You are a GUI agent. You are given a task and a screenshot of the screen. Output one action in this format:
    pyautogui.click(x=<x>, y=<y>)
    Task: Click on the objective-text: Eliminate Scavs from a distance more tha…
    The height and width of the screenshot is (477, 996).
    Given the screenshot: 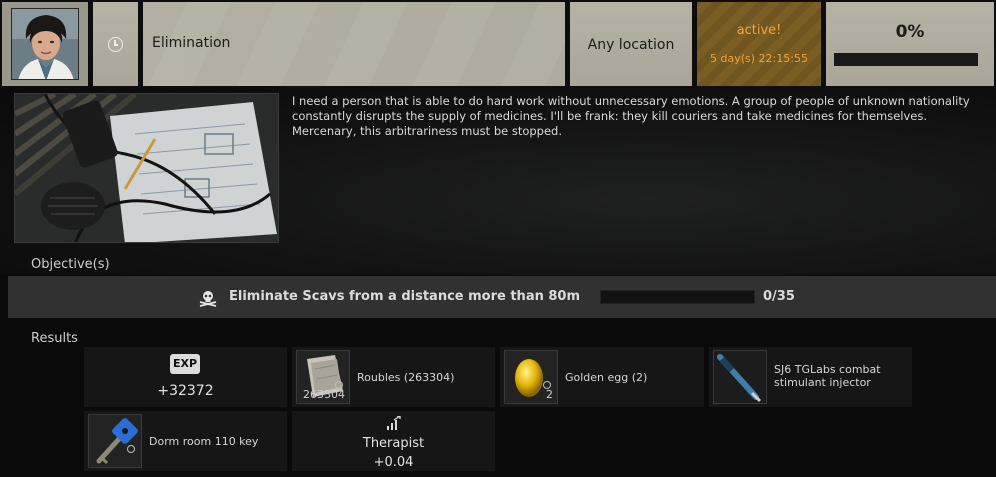 What is the action you would take?
    pyautogui.click(x=405, y=296)
    